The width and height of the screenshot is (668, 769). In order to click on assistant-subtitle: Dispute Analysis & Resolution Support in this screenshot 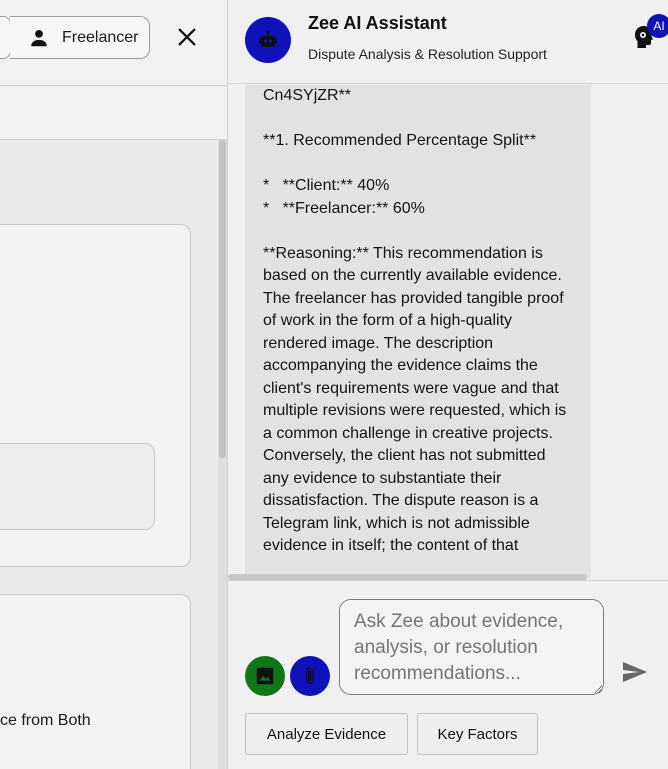, I will do `click(427, 54)`.